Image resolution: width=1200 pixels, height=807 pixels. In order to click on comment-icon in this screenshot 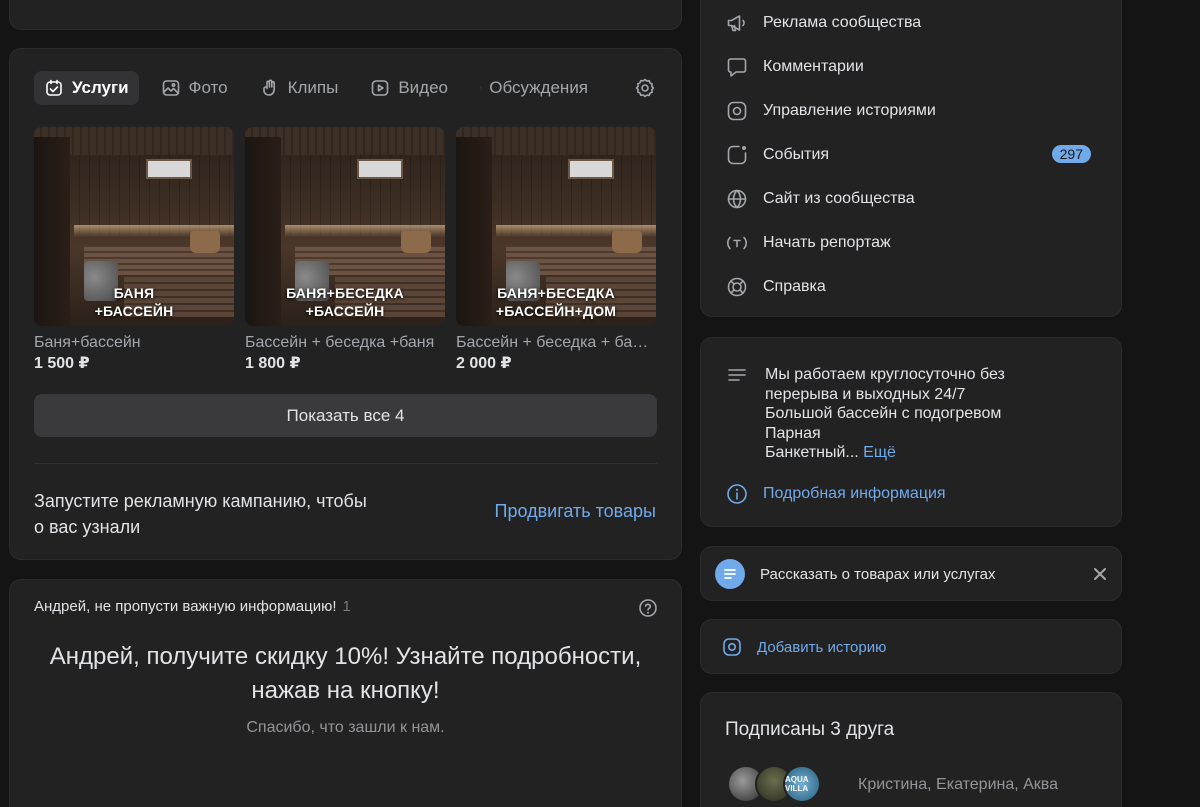, I will do `click(737, 67)`.